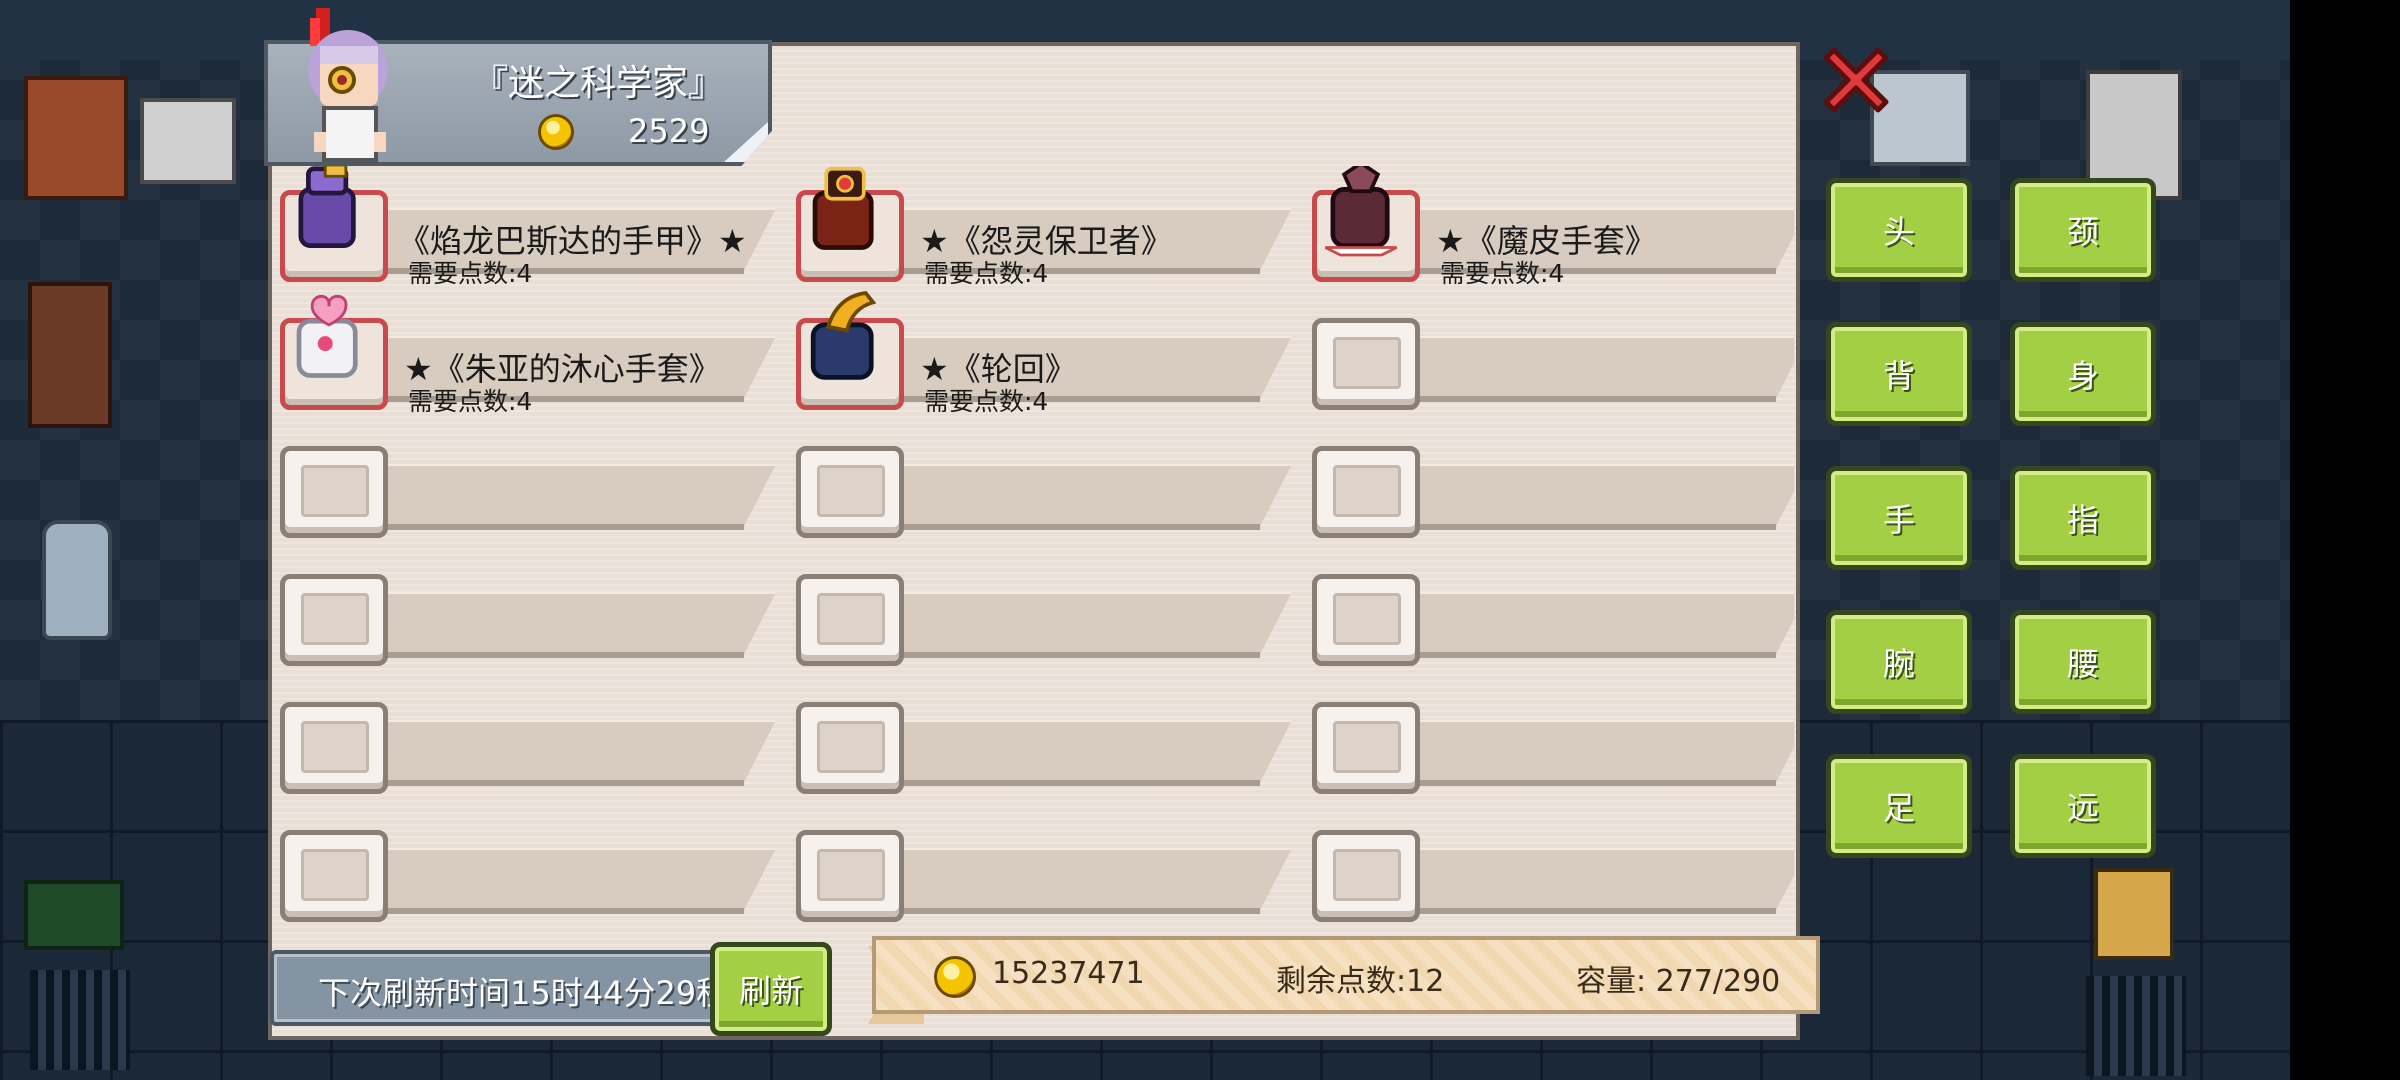  What do you see at coordinates (188, 141) in the screenshot?
I see `machine-prop` at bounding box center [188, 141].